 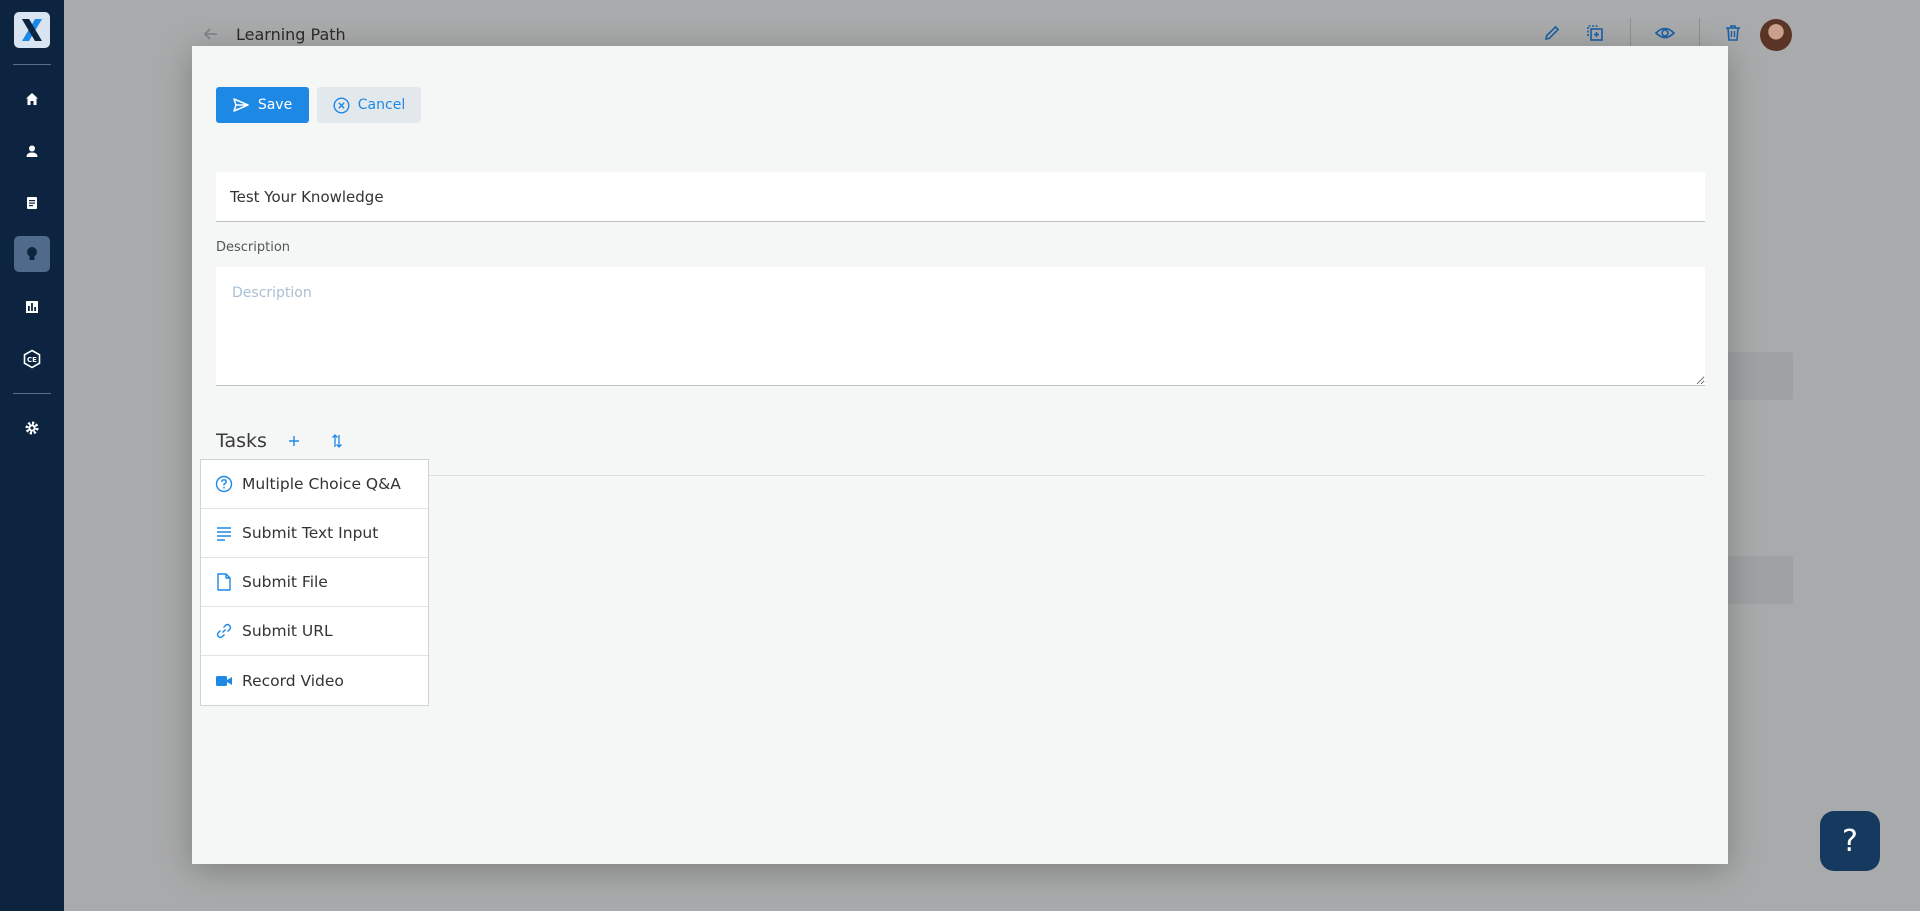 I want to click on sidebar-item-home, so click(x=32, y=99).